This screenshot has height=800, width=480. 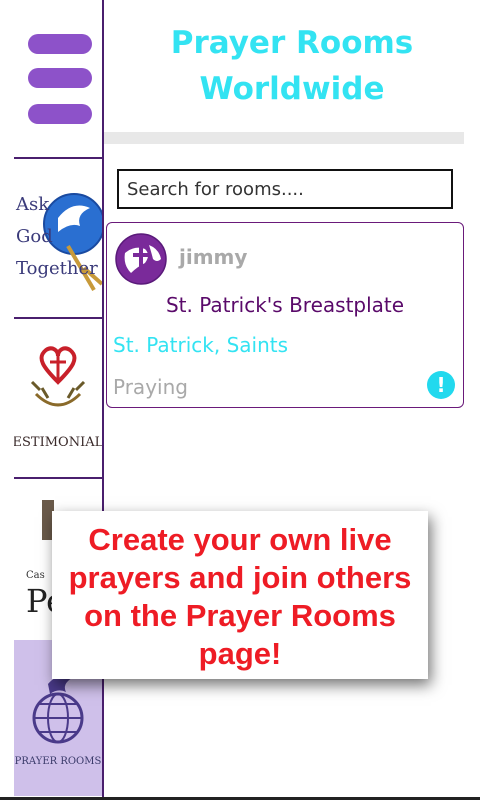 I want to click on svg-text: TESTIMONIALS, so click(x=58, y=442).